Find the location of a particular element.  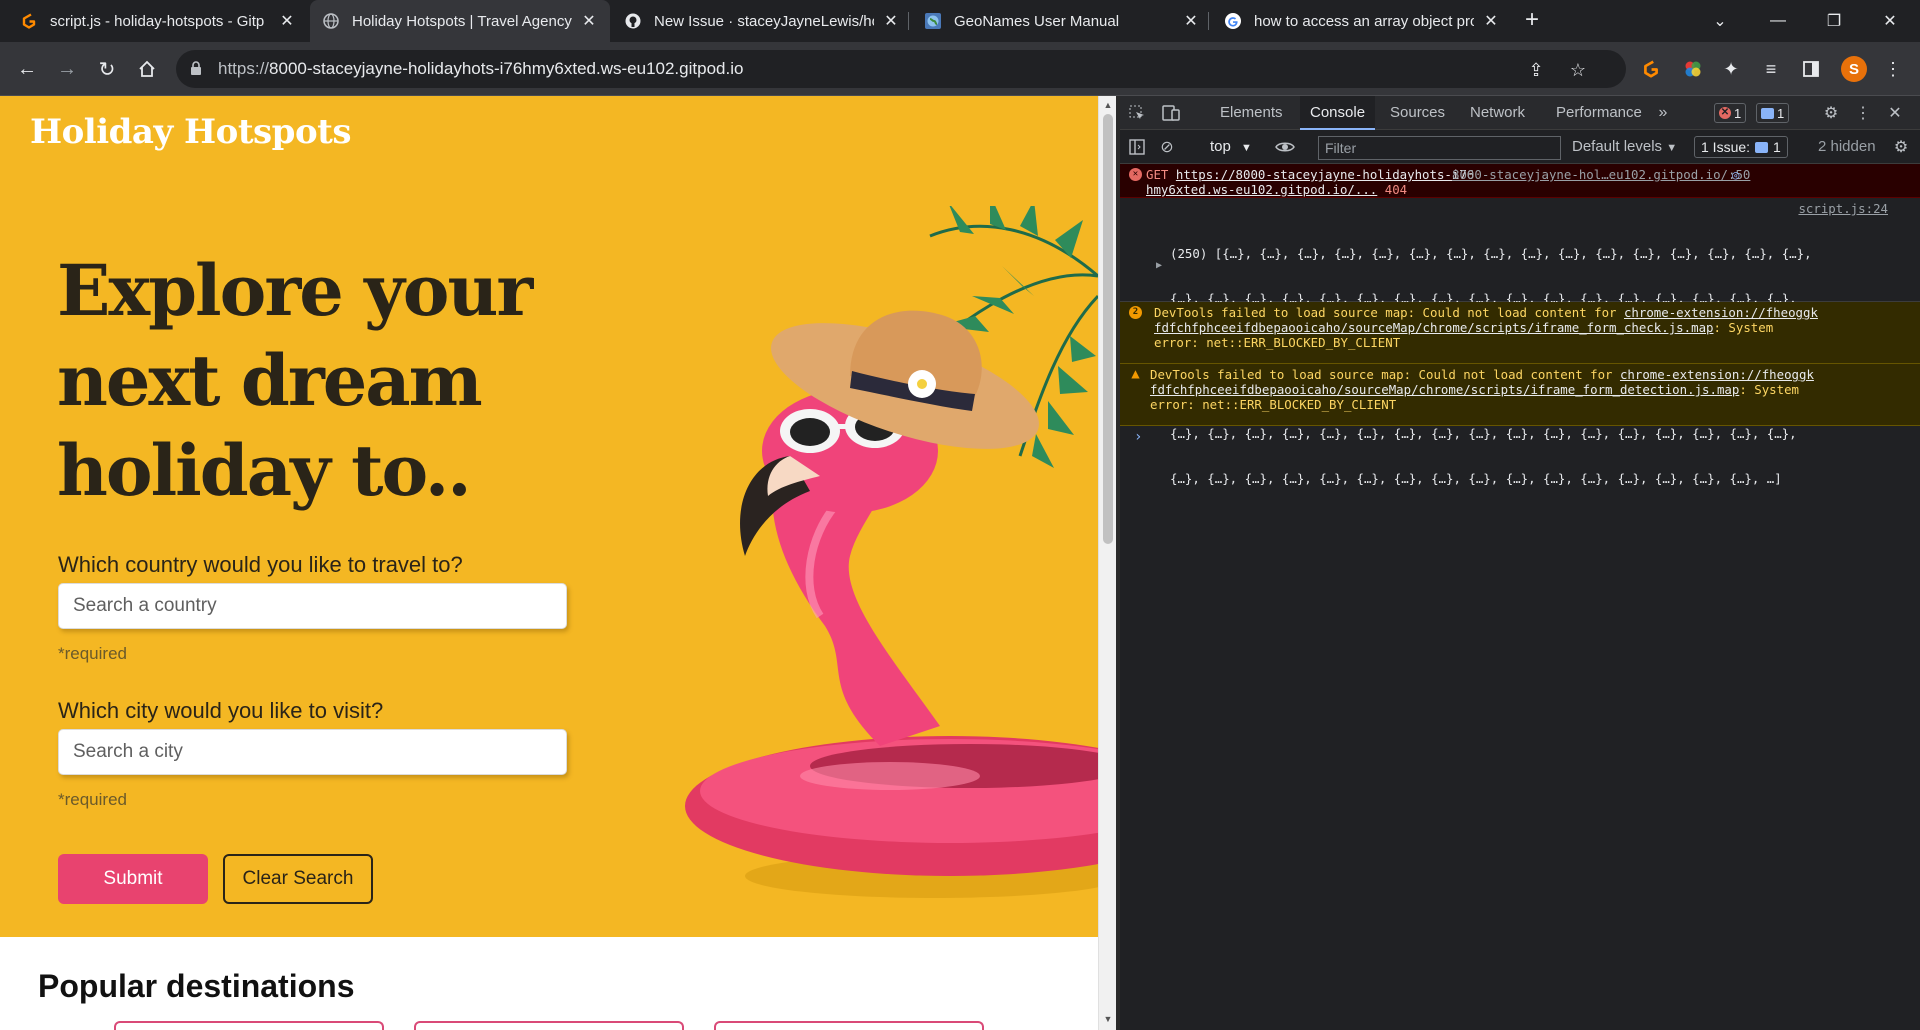

kebab-menu-icon: ⋮ is located at coordinates (1893, 69).